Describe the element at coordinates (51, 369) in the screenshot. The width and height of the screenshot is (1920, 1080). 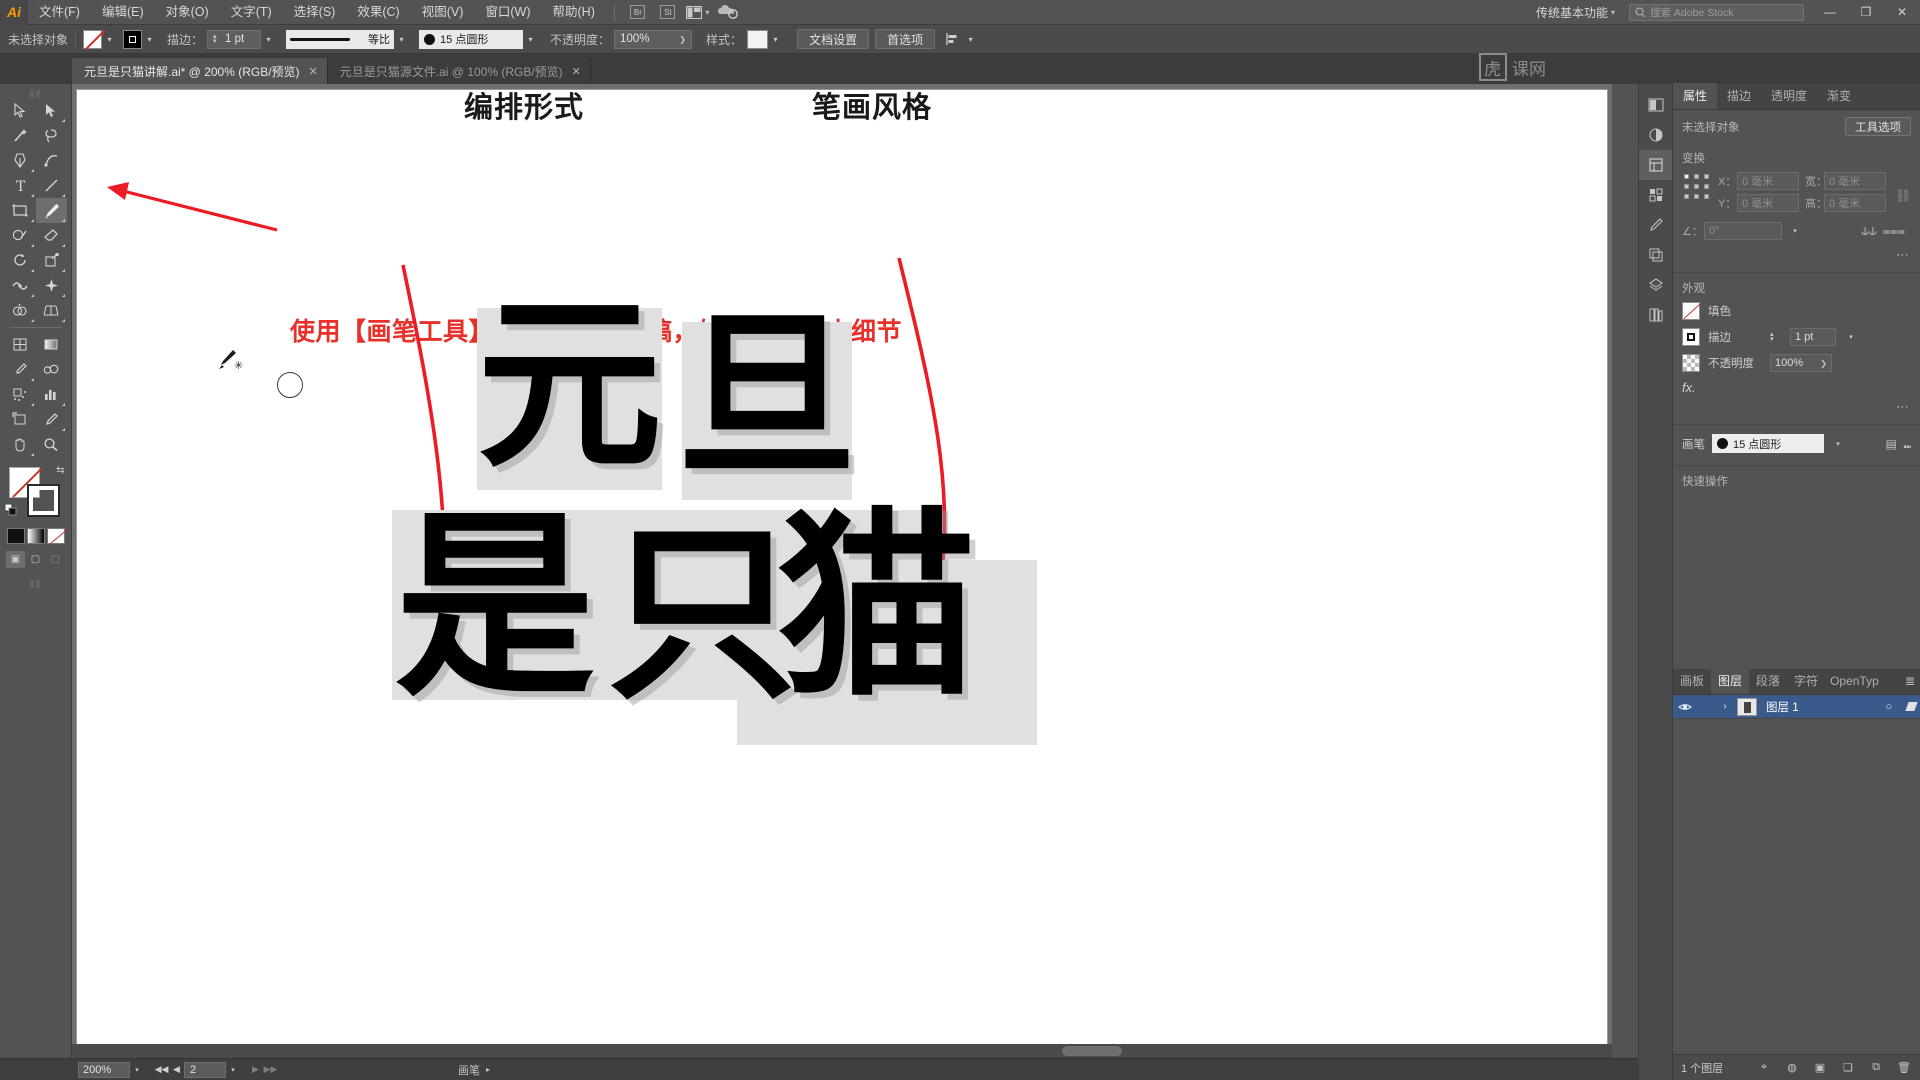
I see `blend-tool` at that location.